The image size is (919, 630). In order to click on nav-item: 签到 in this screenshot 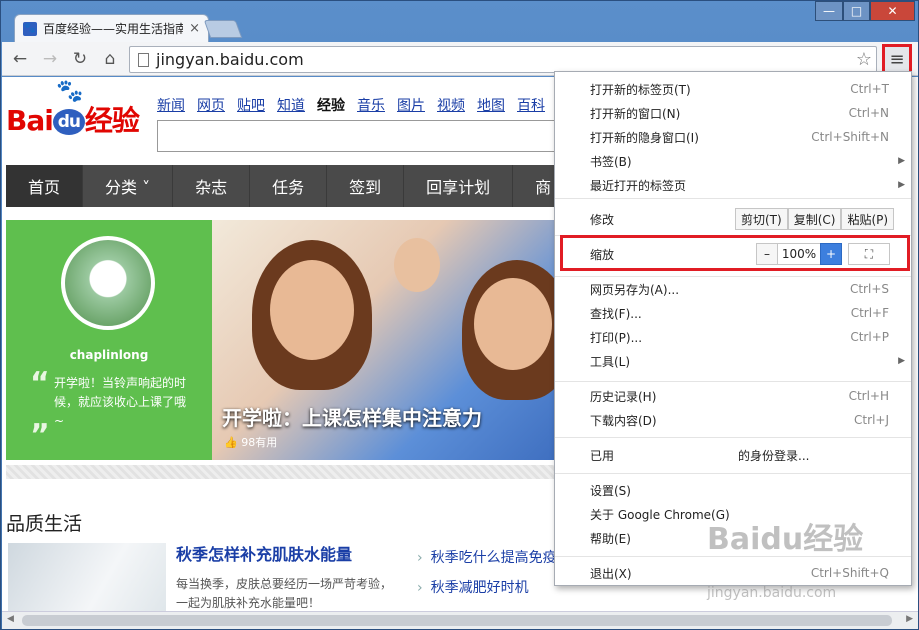, I will do `click(366, 186)`.